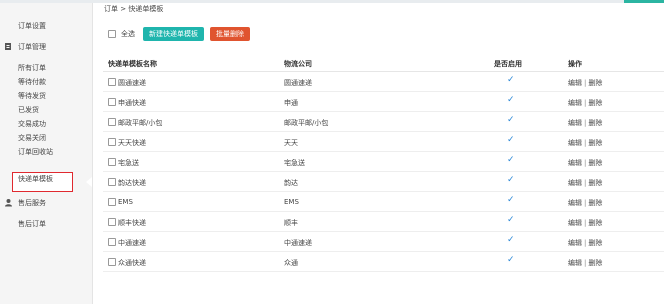  I want to click on header-enabled: 是否启用, so click(508, 64).